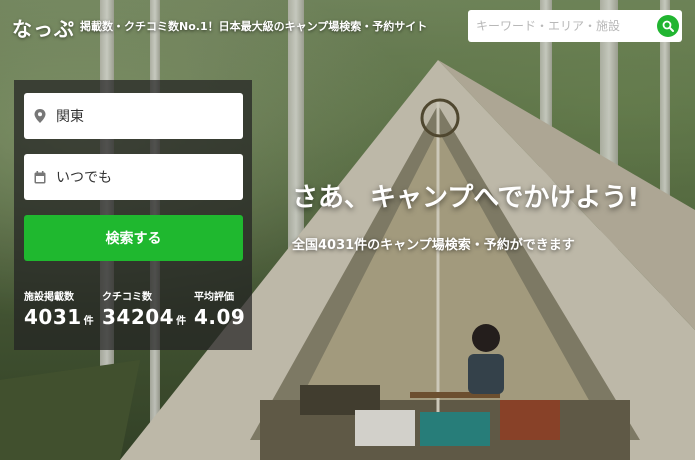 The image size is (695, 460). What do you see at coordinates (40, 177) in the screenshot?
I see `calendar-icon` at bounding box center [40, 177].